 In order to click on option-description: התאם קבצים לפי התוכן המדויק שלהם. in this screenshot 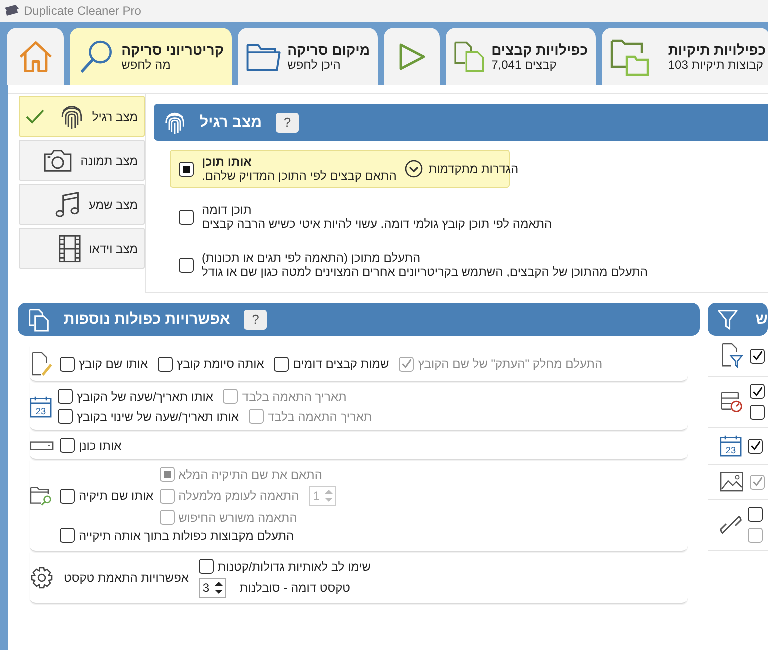, I will do `click(299, 176)`.